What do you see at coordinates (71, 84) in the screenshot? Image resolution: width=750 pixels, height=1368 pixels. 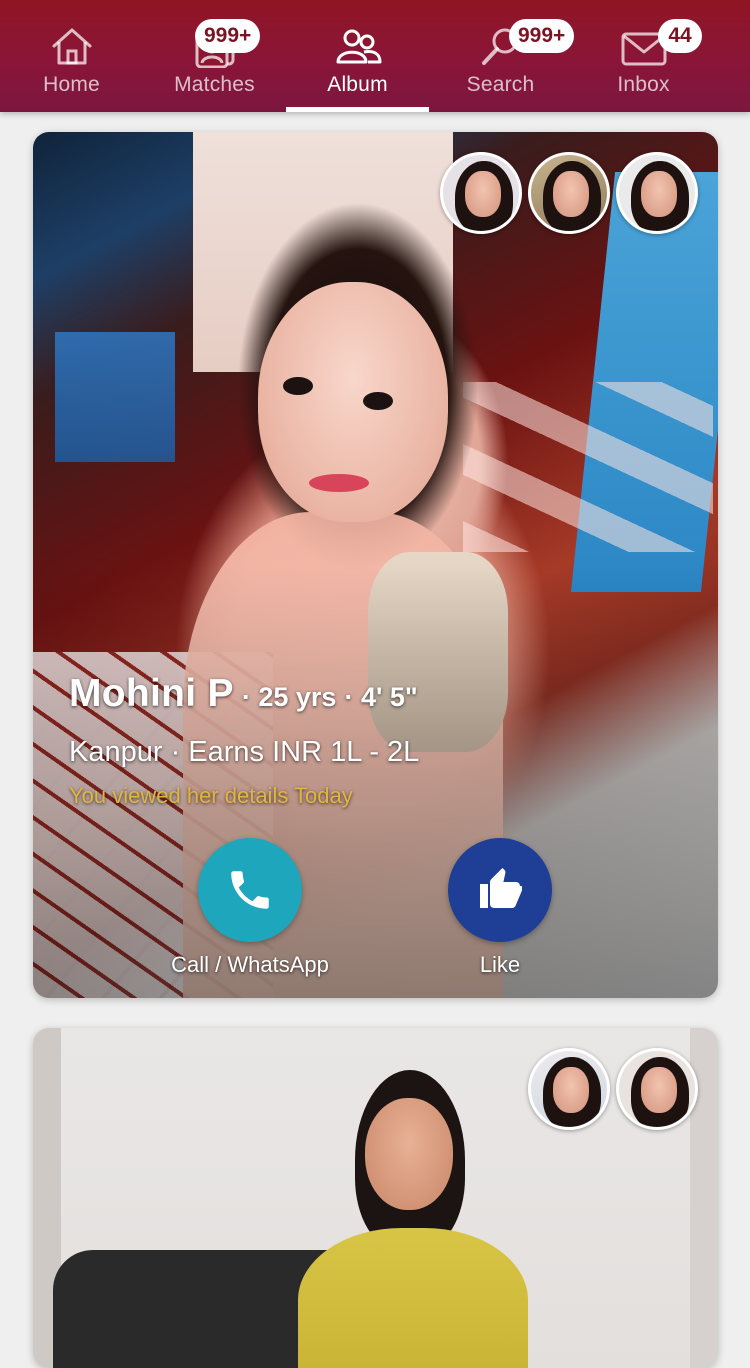 I see `tab-home-label: Home` at bounding box center [71, 84].